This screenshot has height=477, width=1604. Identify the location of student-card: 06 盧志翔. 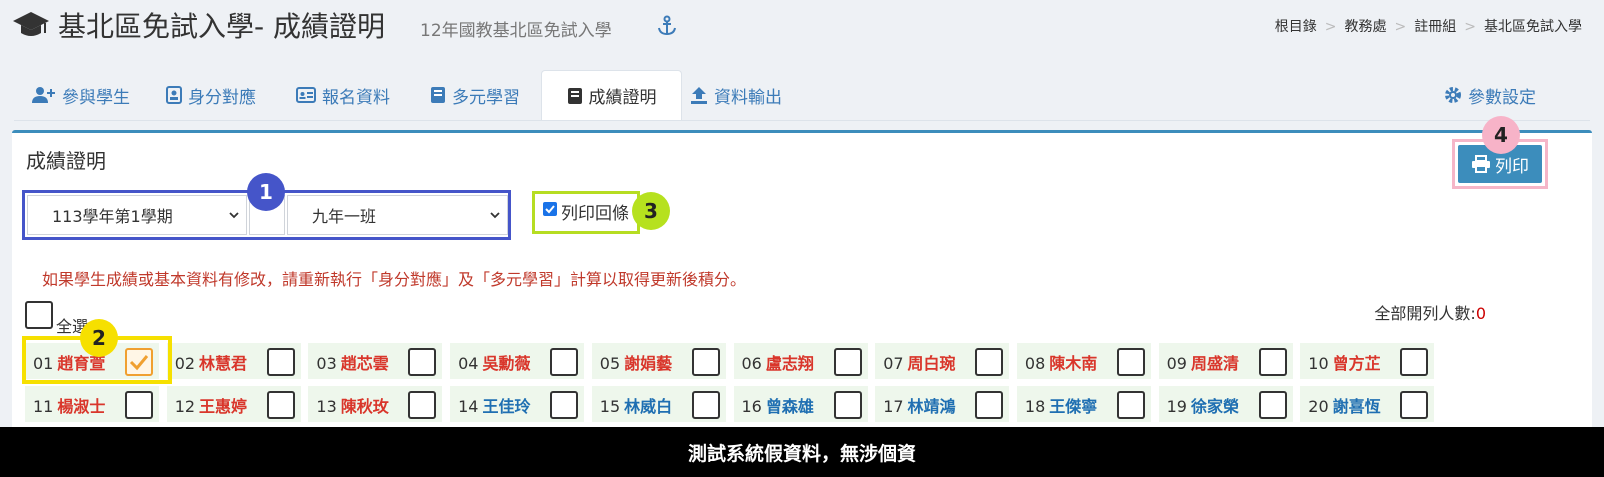
(800, 361).